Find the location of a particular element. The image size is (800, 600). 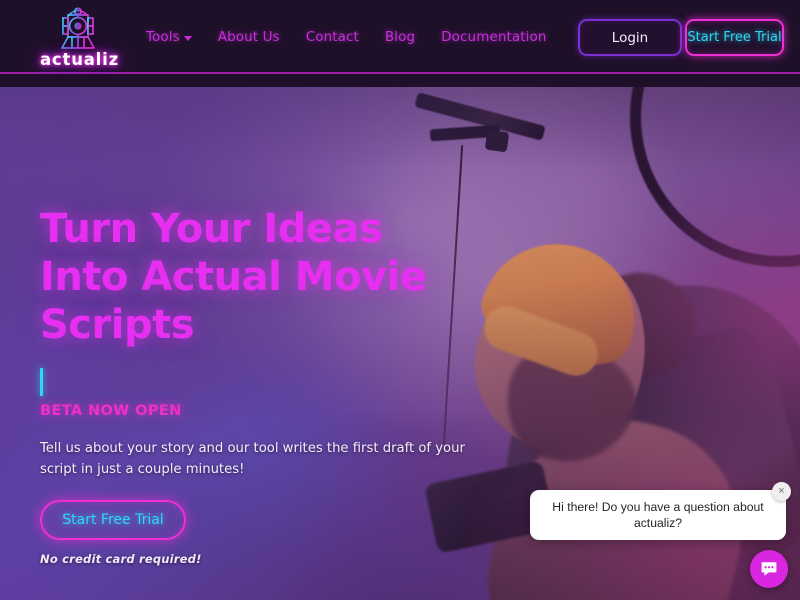

chat-bubble-icon is located at coordinates (769, 569).